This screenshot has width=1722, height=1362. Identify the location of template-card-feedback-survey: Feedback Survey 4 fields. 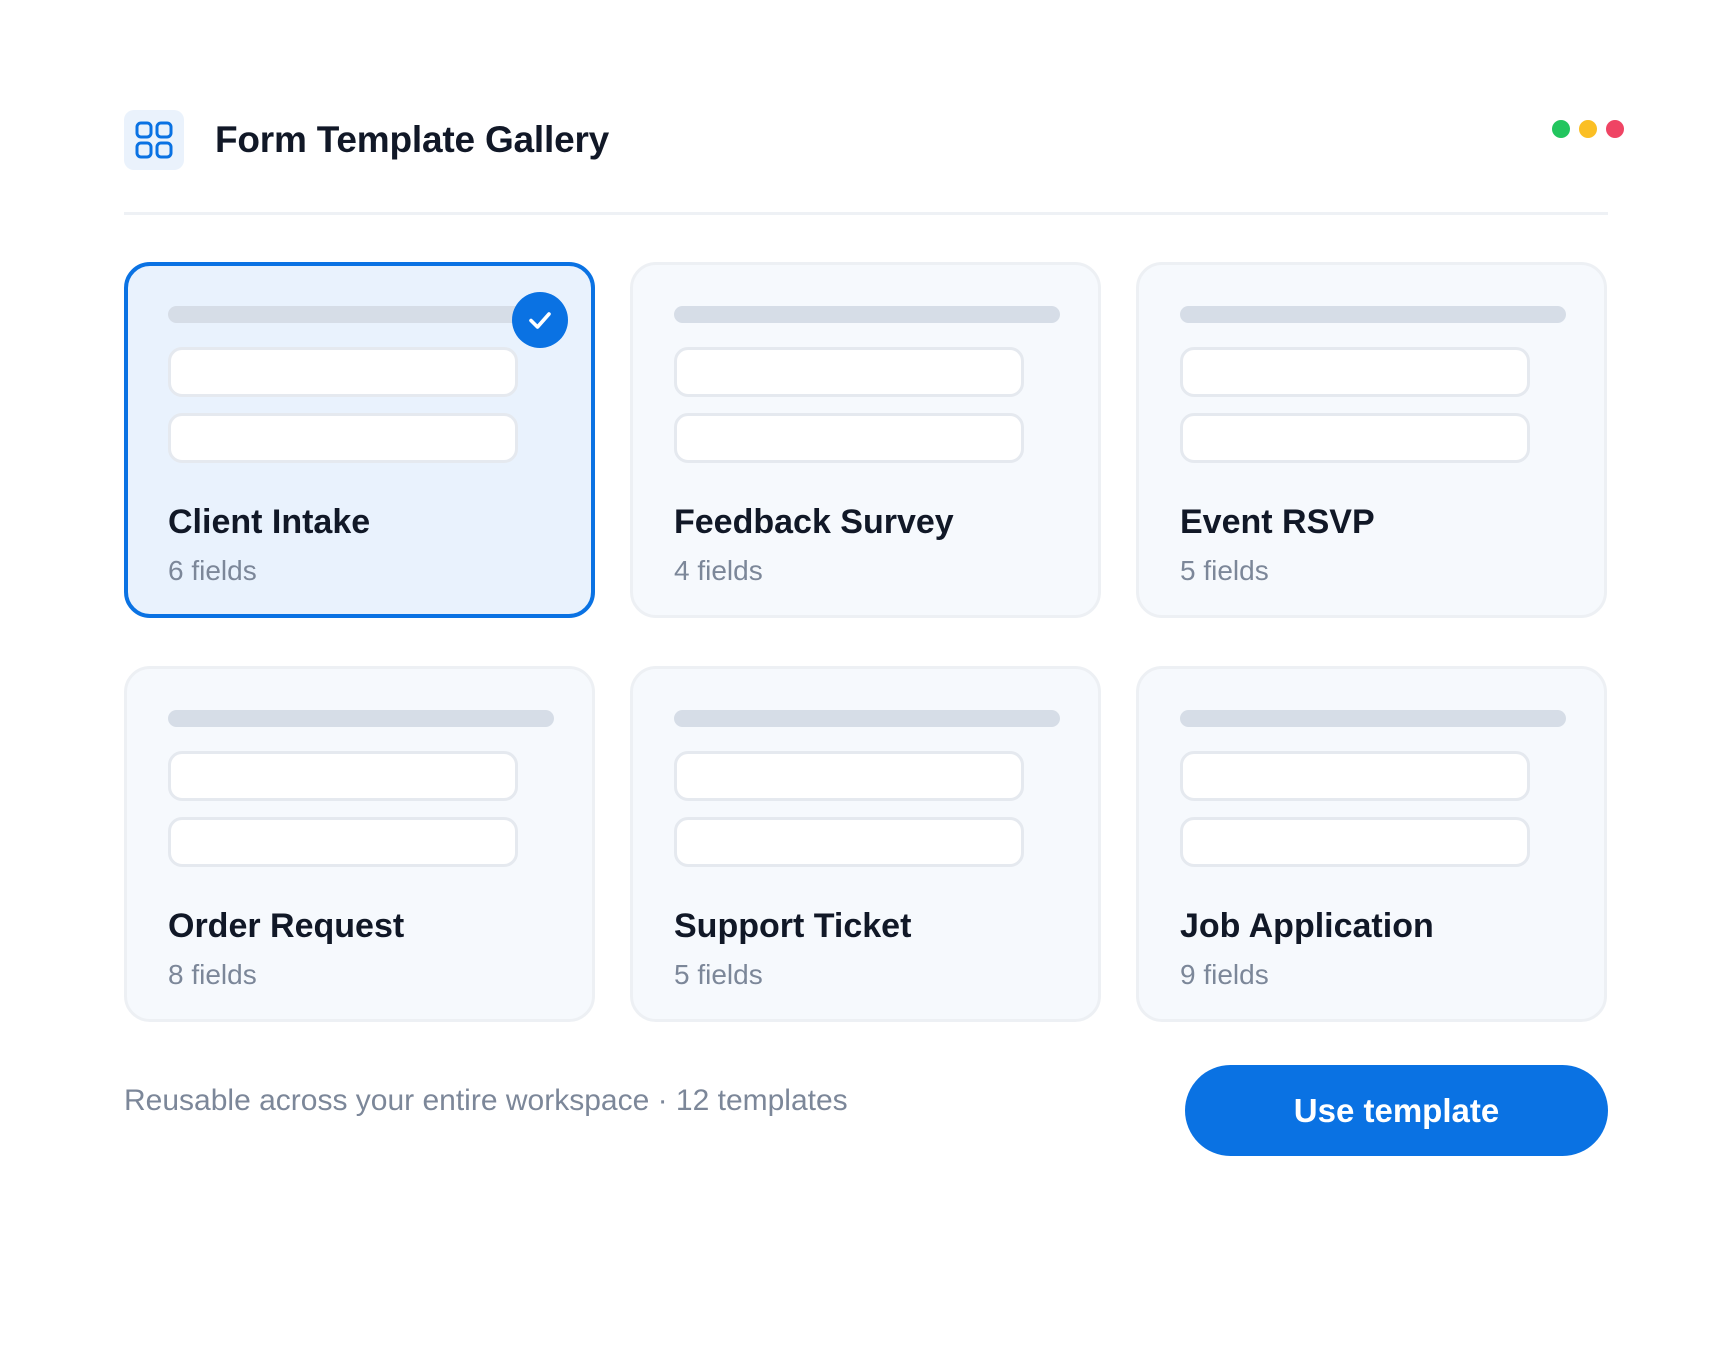
(865, 440).